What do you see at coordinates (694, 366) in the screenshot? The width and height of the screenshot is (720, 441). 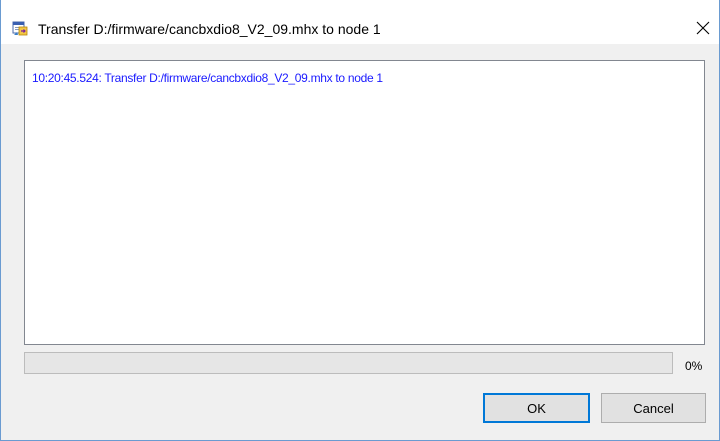 I see `progress-percent-label: 0%` at bounding box center [694, 366].